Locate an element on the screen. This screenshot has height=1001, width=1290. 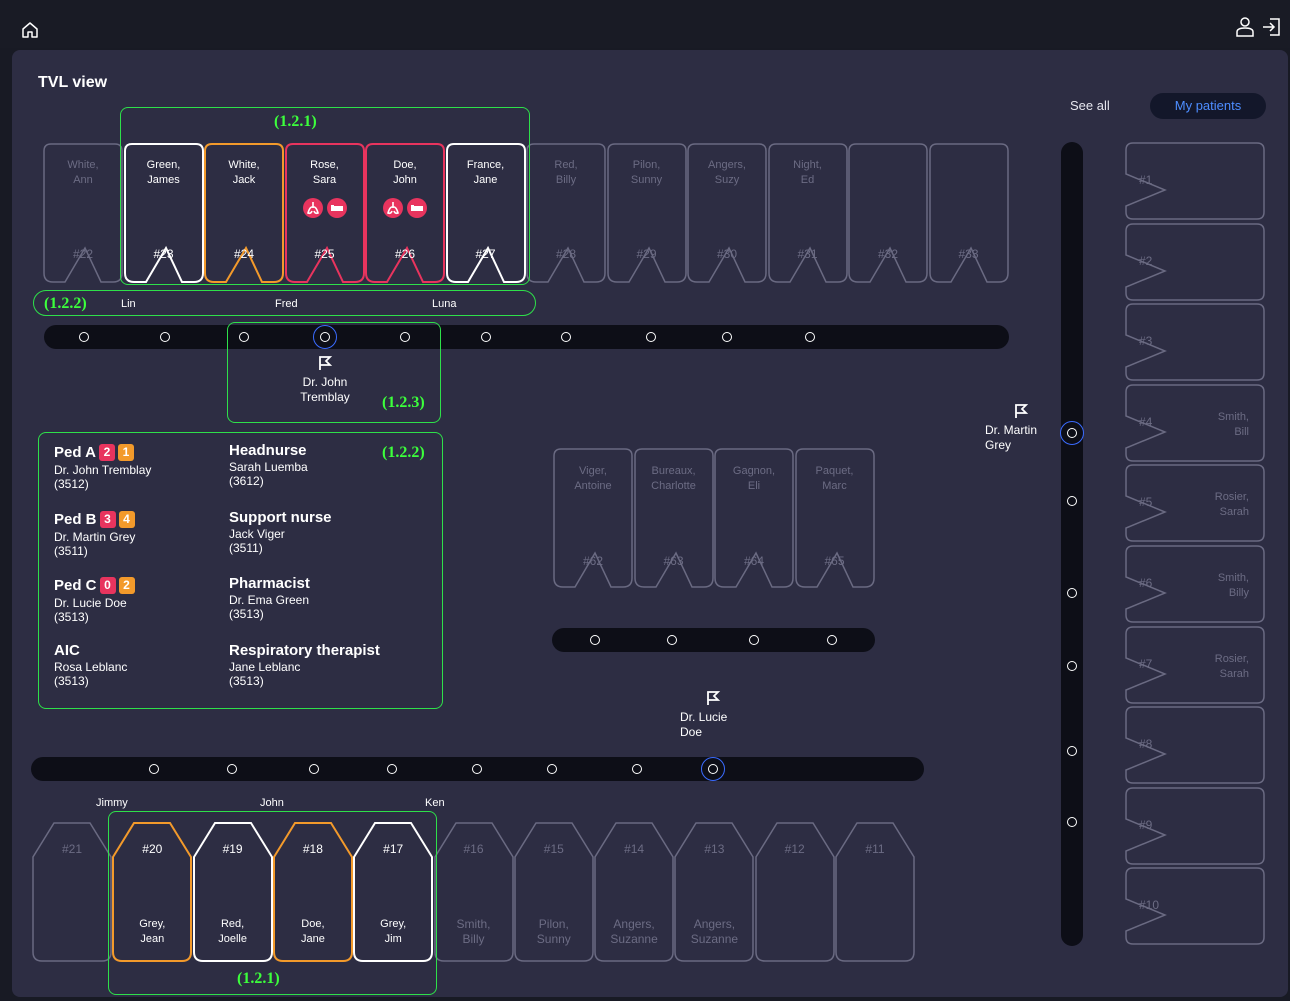
home-icon is located at coordinates (30, 30).